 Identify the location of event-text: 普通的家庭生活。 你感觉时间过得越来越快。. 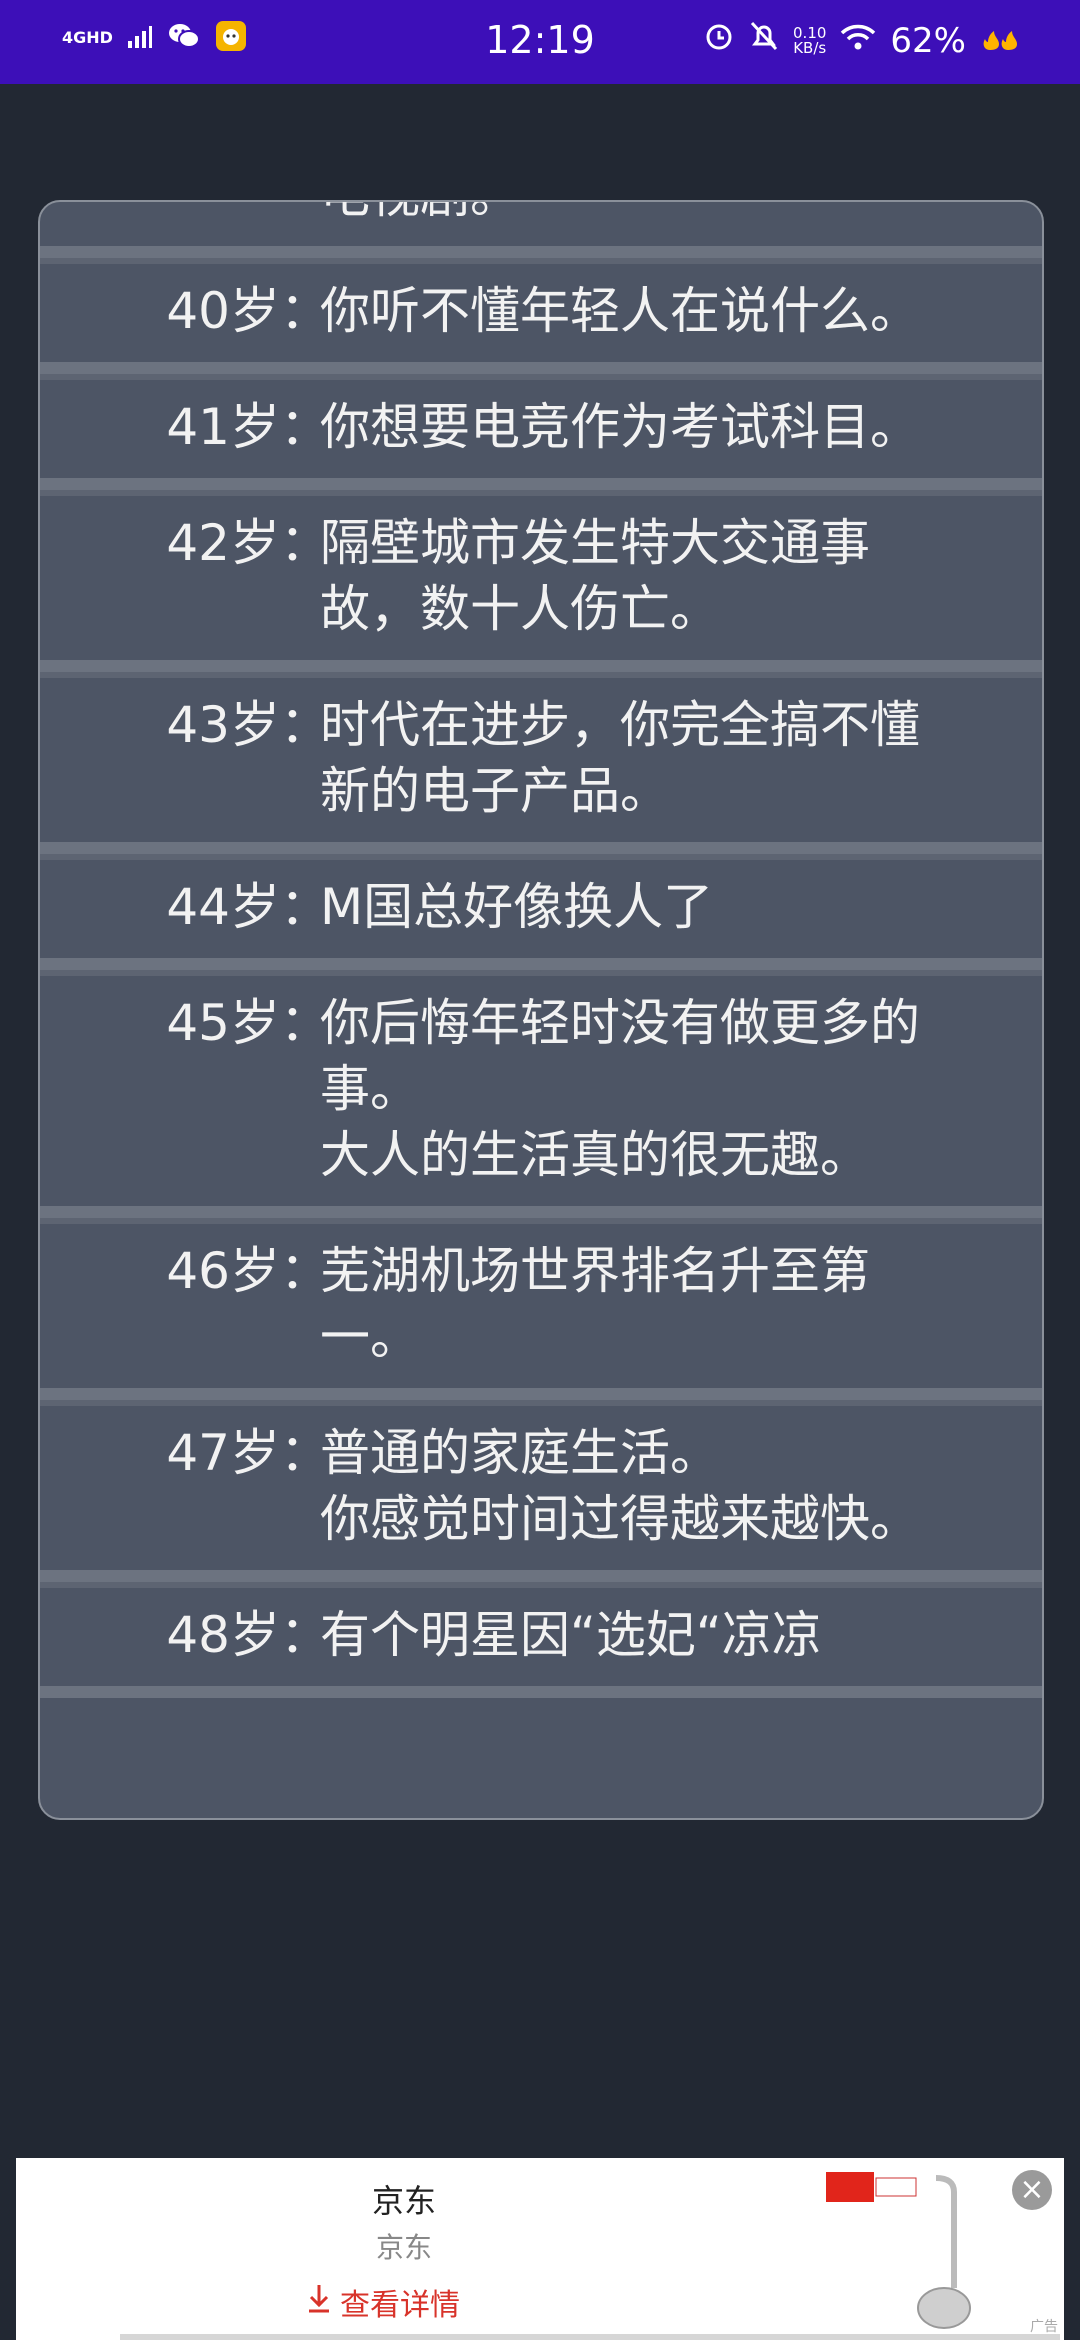
(620, 1486).